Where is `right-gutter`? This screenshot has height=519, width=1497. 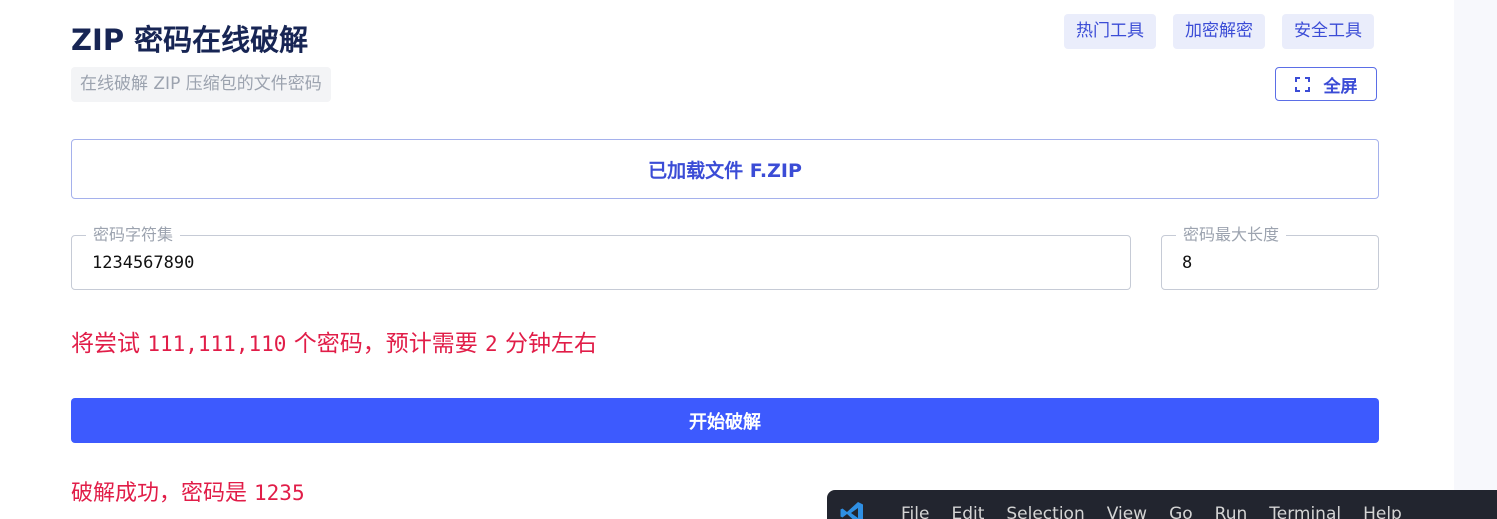 right-gutter is located at coordinates (1475, 259).